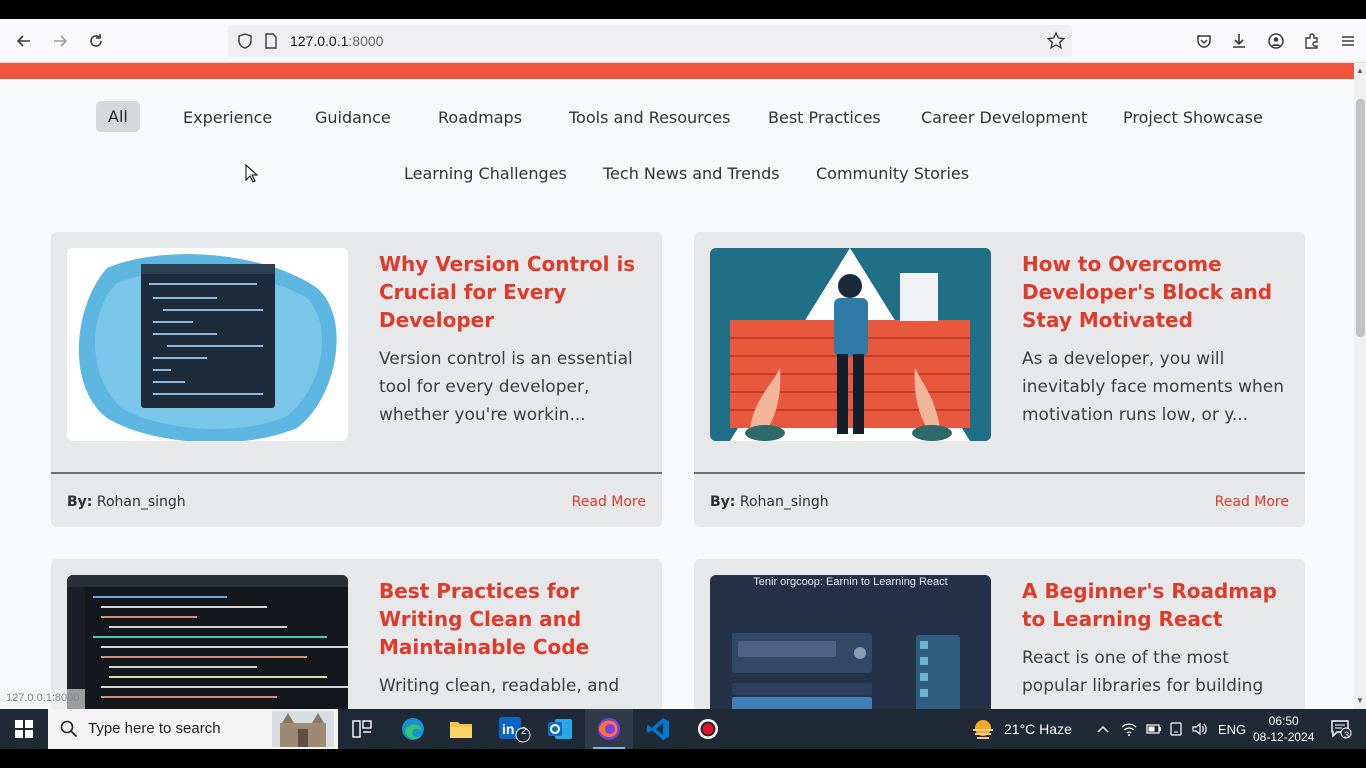 This screenshot has height=768, width=1366. I want to click on scroll-up-icon: ▲, so click(1360, 71).